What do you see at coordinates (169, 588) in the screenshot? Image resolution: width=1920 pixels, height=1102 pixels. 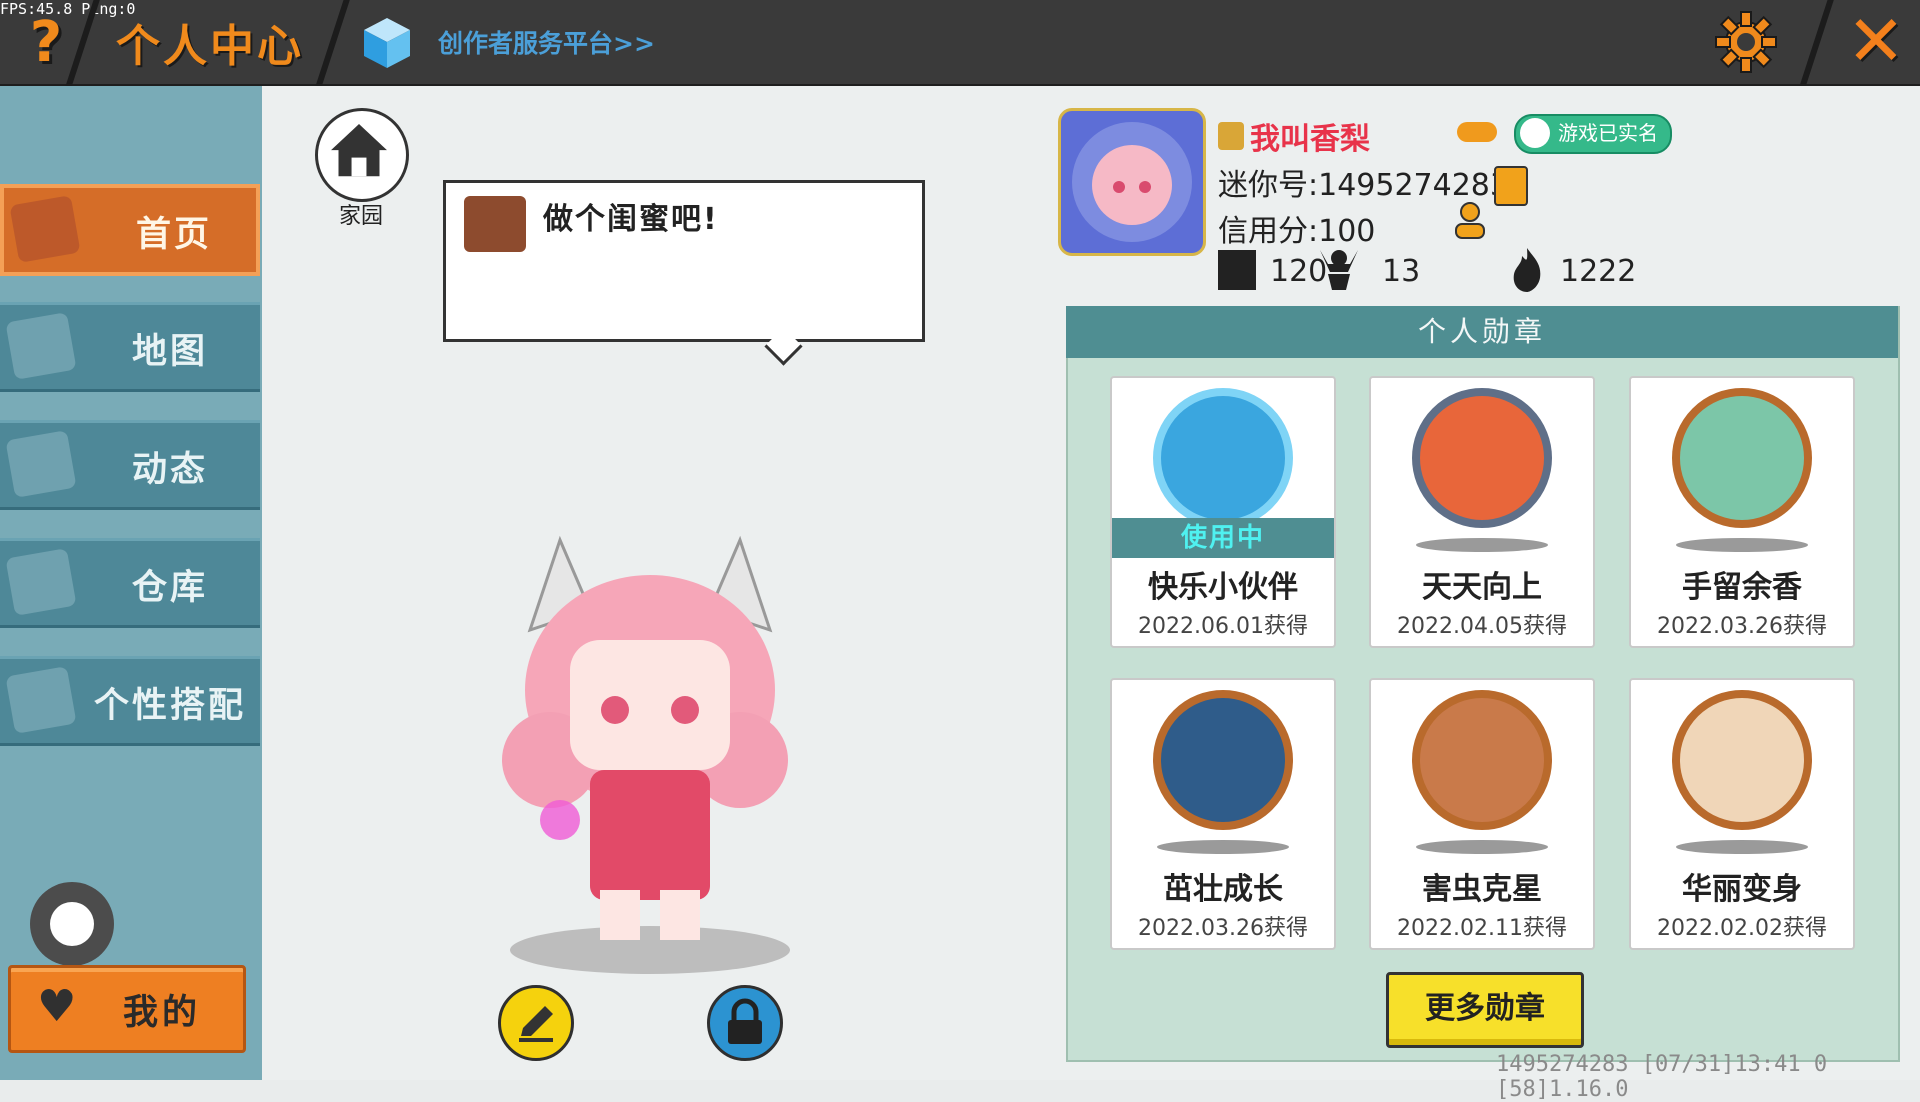 I see `sidebar-item-label: 仓库` at bounding box center [169, 588].